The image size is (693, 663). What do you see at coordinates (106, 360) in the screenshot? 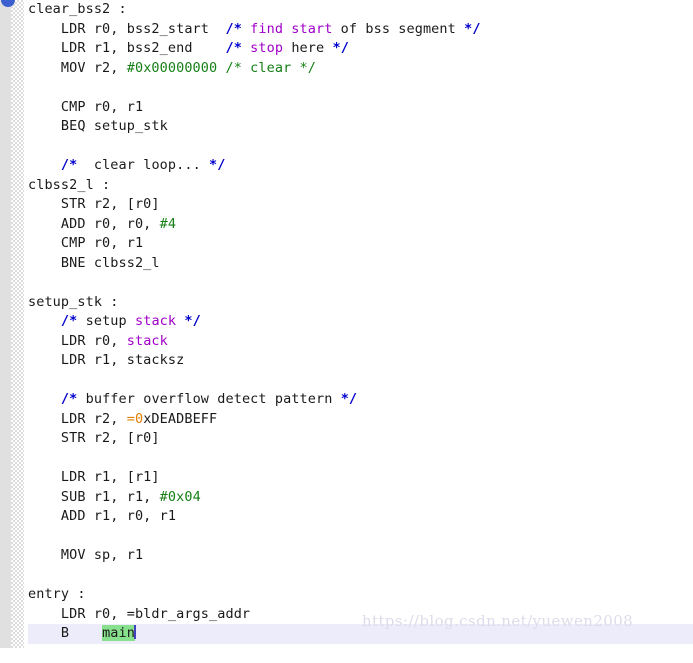
I see `code-token: LDR r1, stacksz` at bounding box center [106, 360].